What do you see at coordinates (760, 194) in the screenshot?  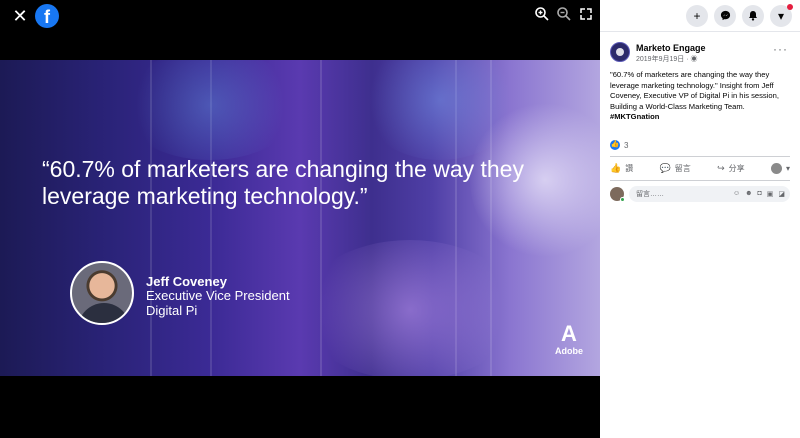 I see `camera-icon: ◘` at bounding box center [760, 194].